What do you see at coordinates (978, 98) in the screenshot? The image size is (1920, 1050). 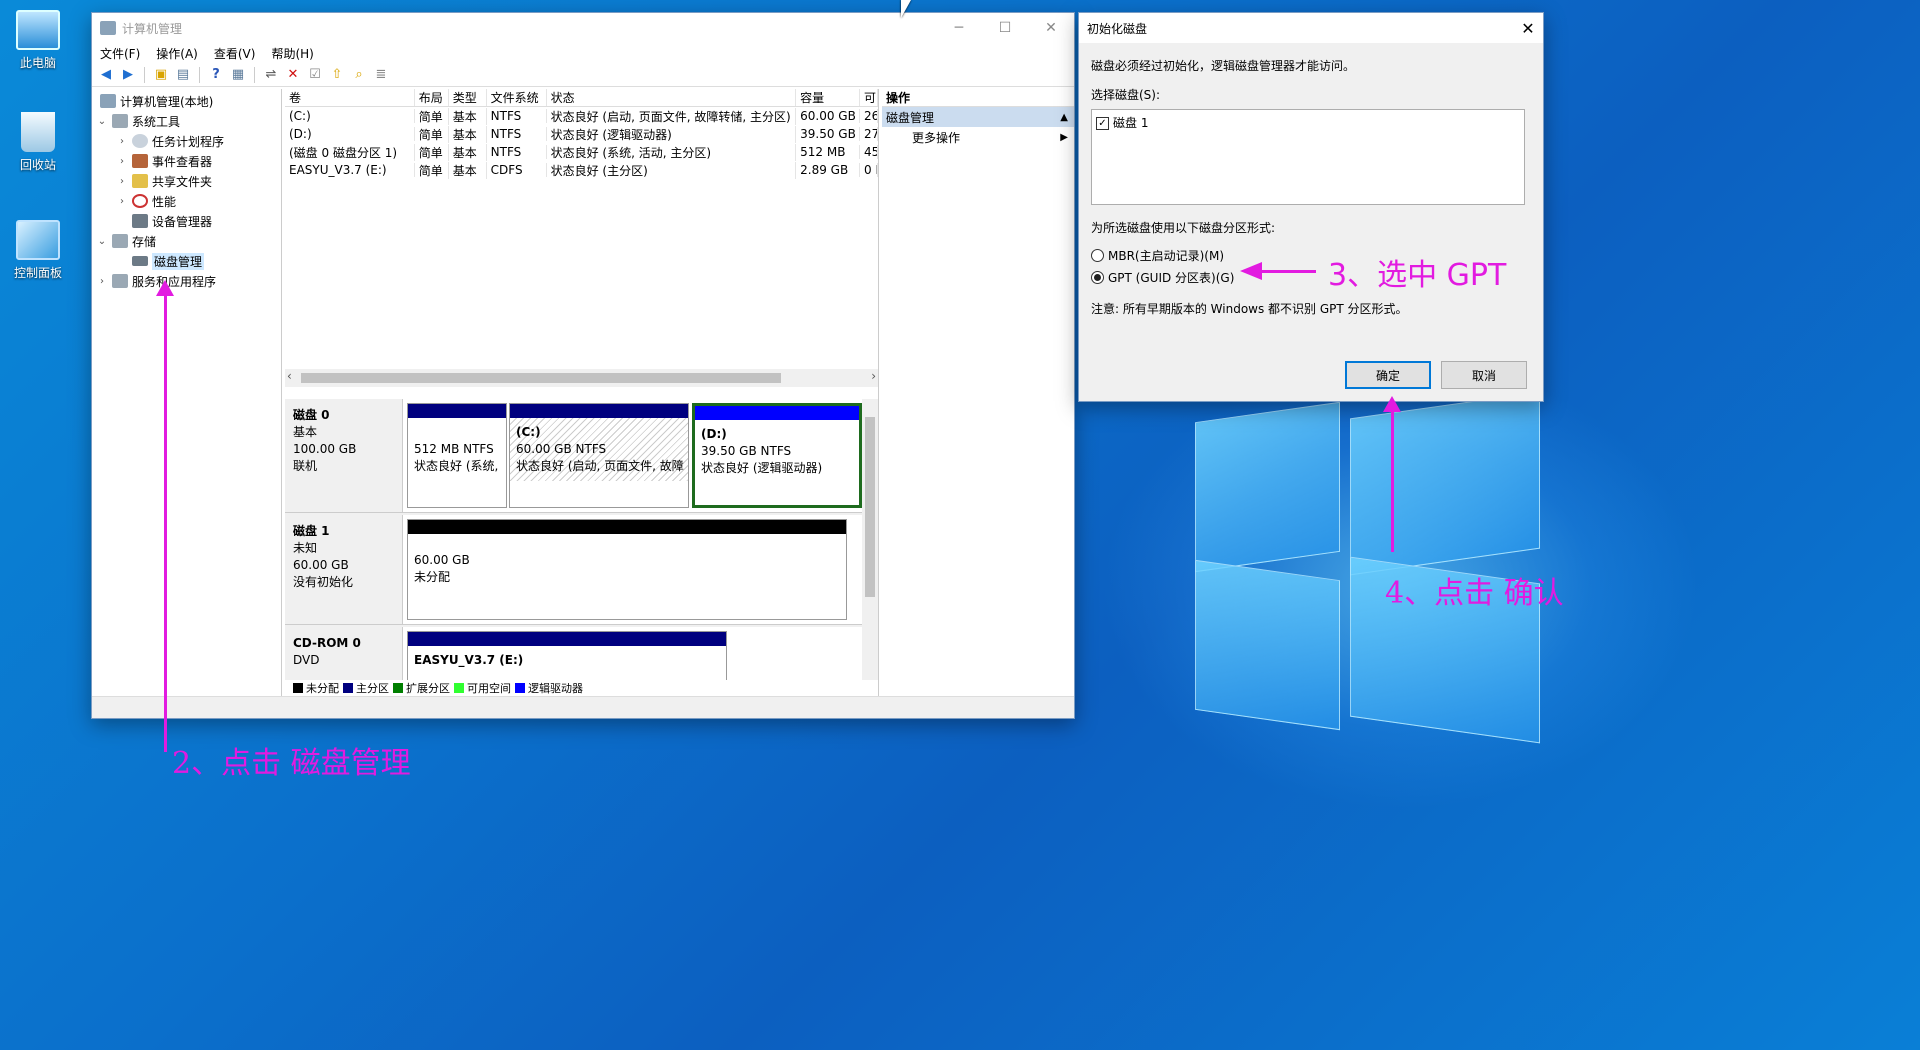 I see `actions-header: 操作` at bounding box center [978, 98].